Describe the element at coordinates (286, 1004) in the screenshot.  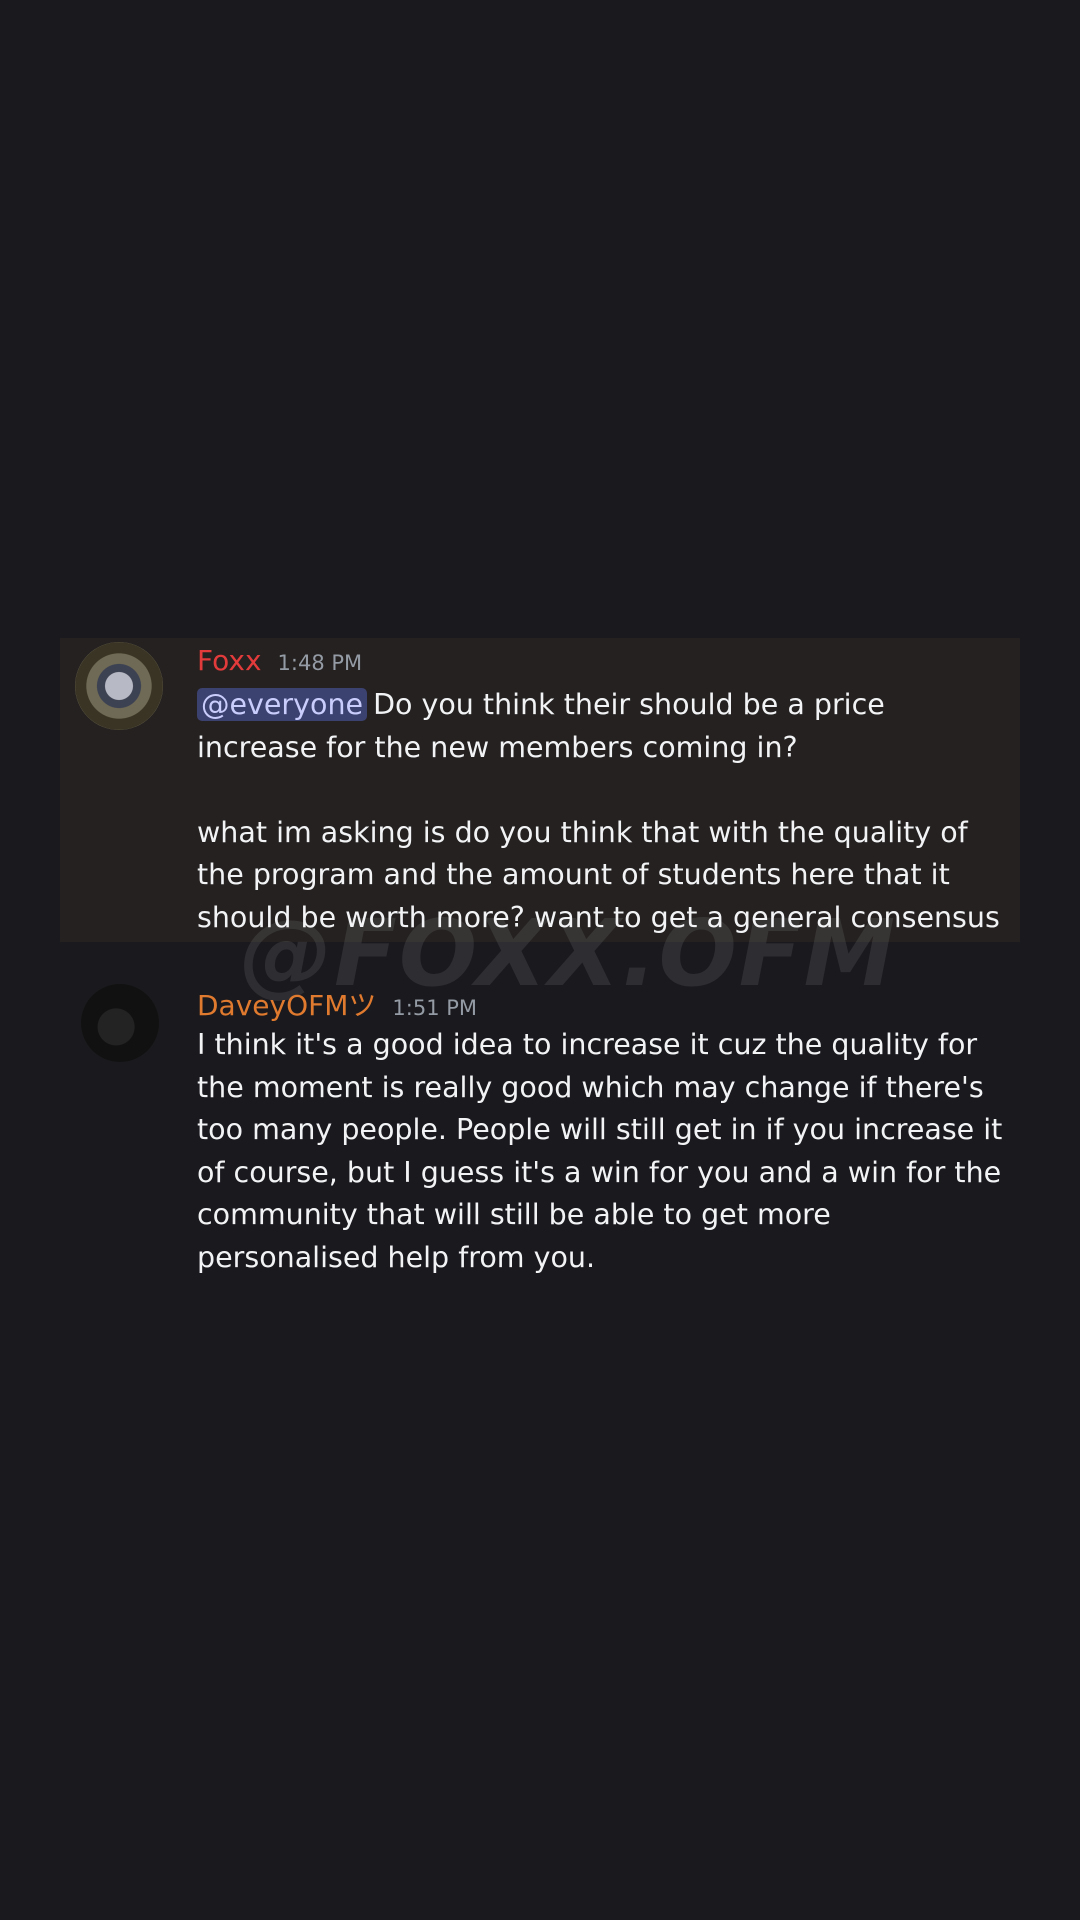
I see `username: DaveyOFMツ` at that location.